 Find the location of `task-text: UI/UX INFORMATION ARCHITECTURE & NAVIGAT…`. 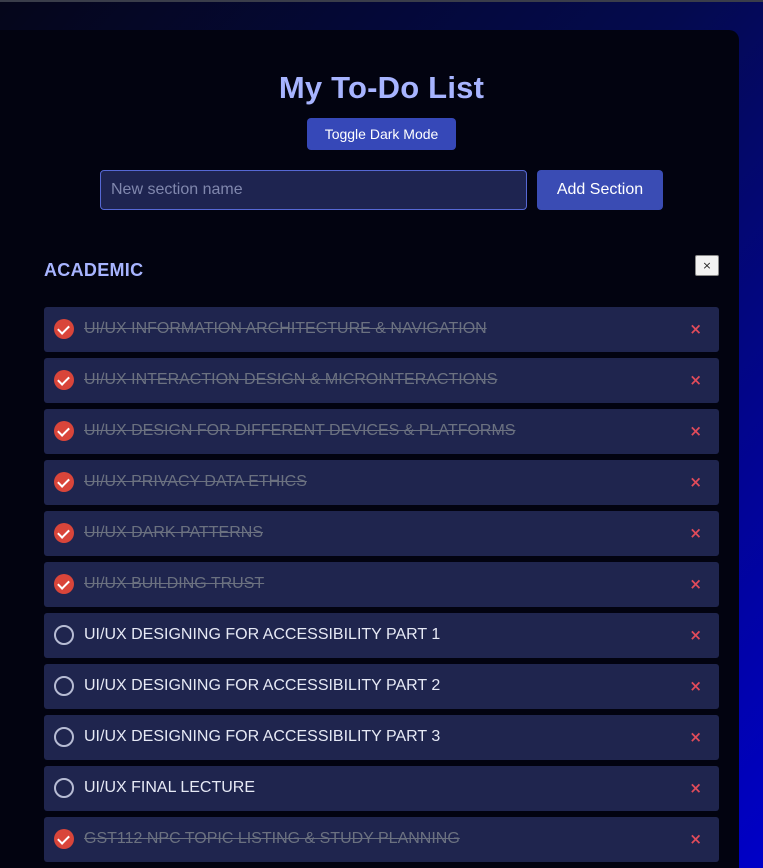

task-text: UI/UX INFORMATION ARCHITECTURE & NAVIGAT… is located at coordinates (285, 328).